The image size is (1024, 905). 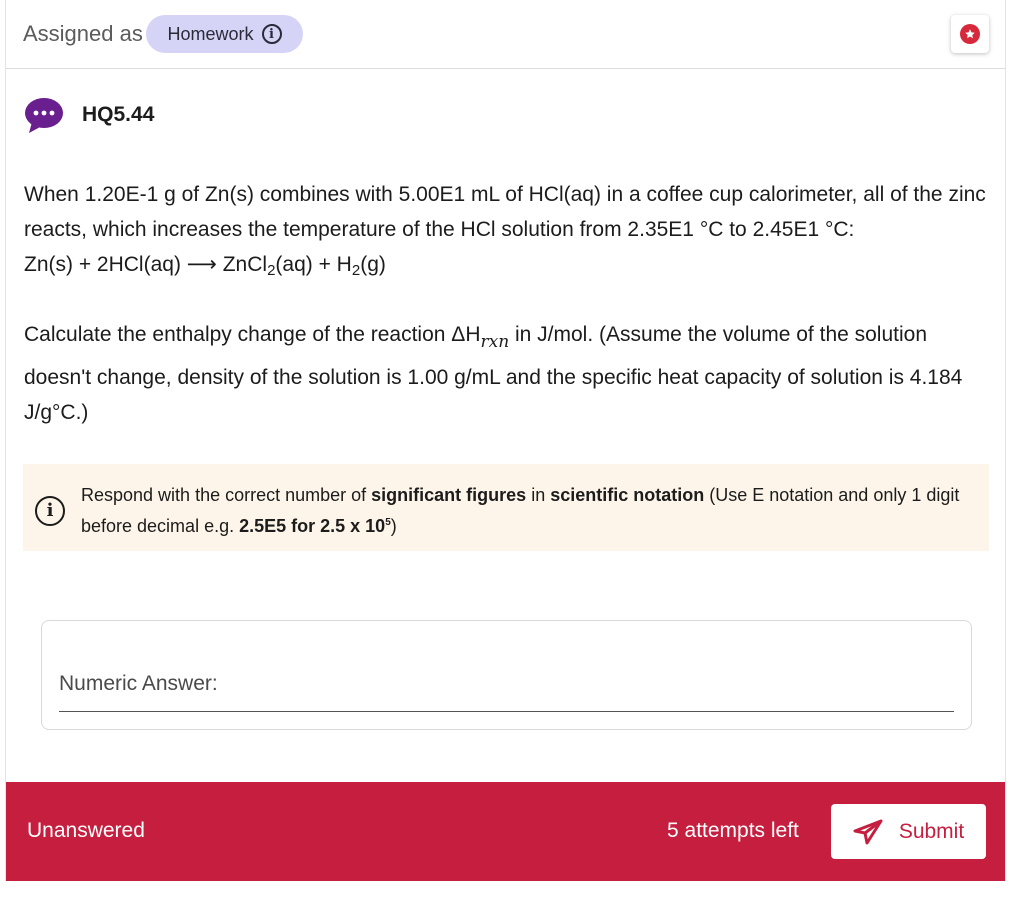 I want to click on bookmark-button, so click(x=970, y=34).